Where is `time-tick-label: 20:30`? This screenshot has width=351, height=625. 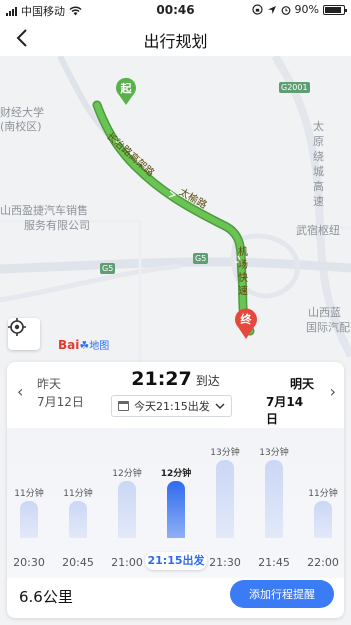 time-tick-label: 20:30 is located at coordinates (29, 562).